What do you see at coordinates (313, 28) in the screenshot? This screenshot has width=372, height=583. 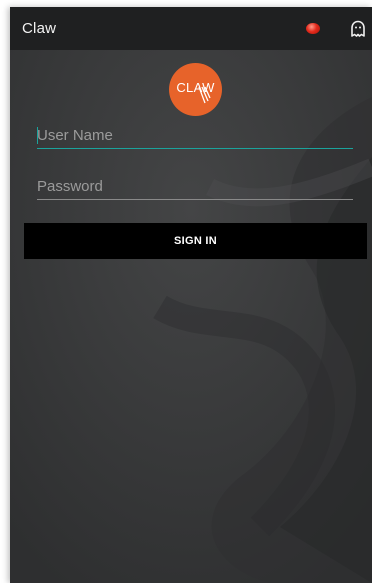 I see `record-dot-icon` at bounding box center [313, 28].